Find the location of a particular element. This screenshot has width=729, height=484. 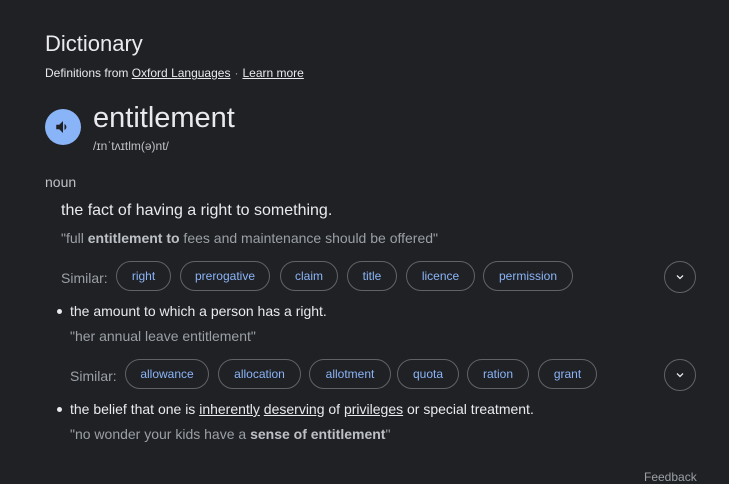

part-of-speech: noun is located at coordinates (61, 182).